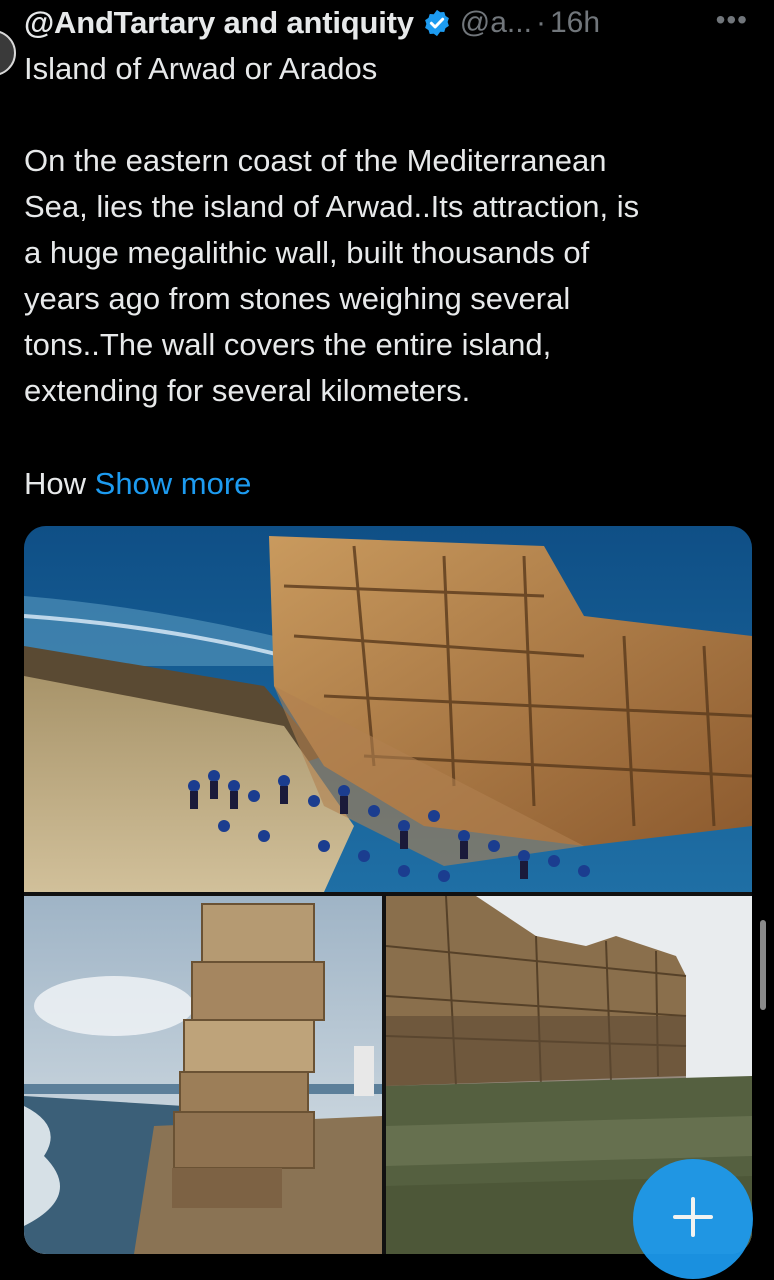  I want to click on scrollbar, so click(763, 965).